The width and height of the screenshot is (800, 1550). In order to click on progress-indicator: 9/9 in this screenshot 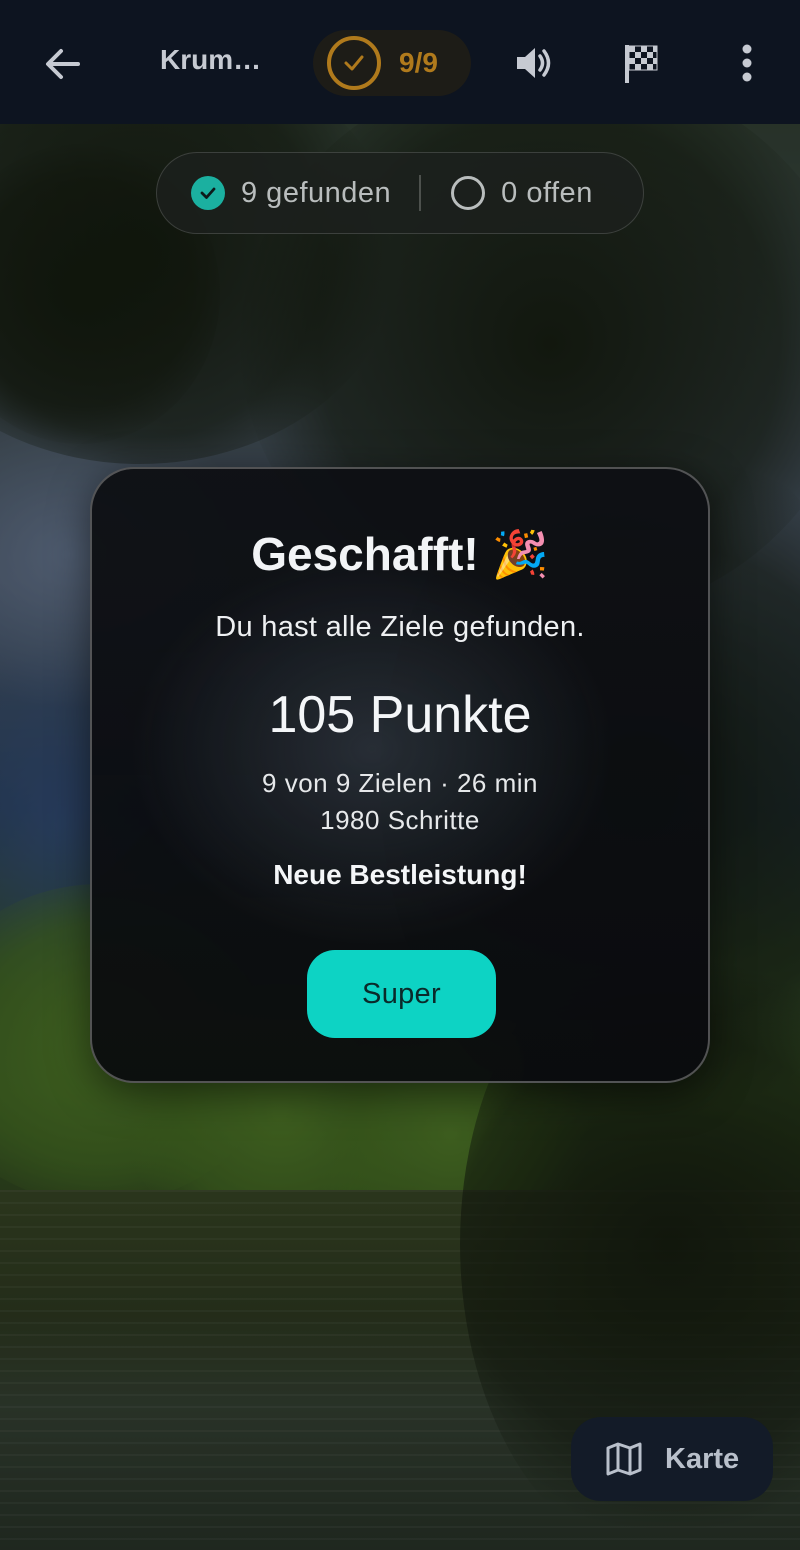, I will do `click(392, 63)`.